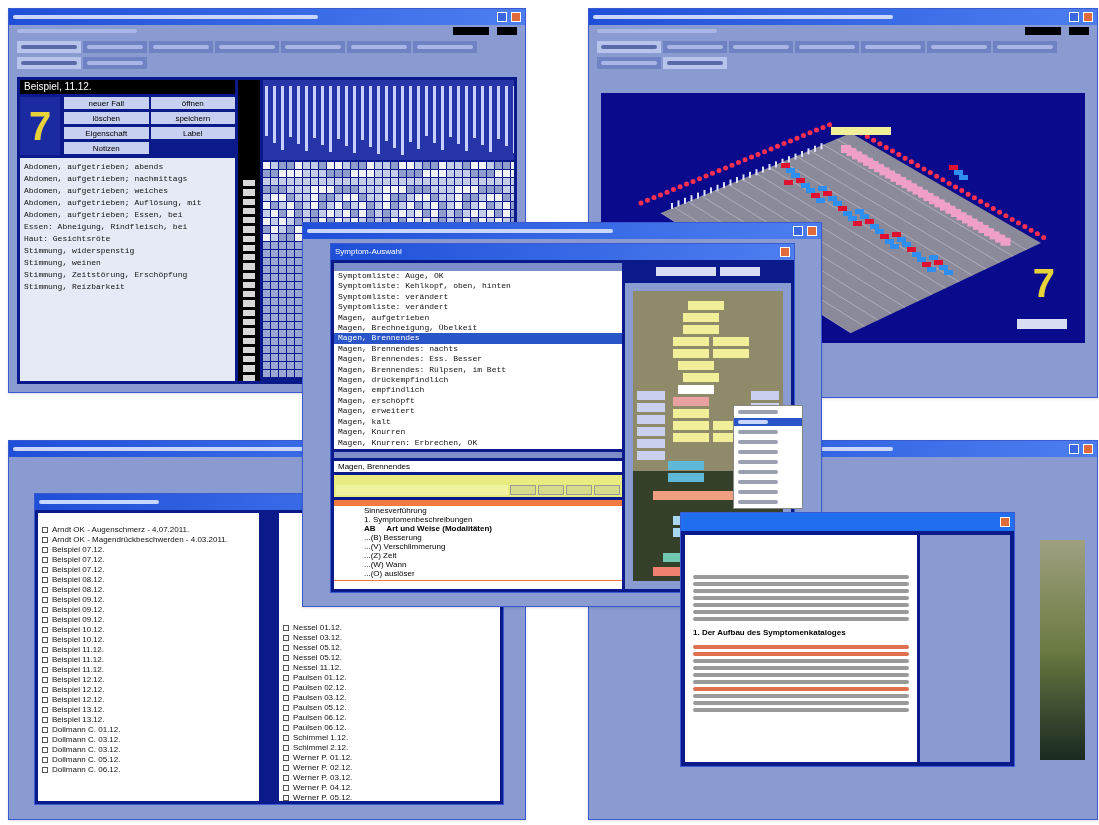  What do you see at coordinates (321, 737) in the screenshot?
I see `case-entry: Schimmel 1.12.` at bounding box center [321, 737].